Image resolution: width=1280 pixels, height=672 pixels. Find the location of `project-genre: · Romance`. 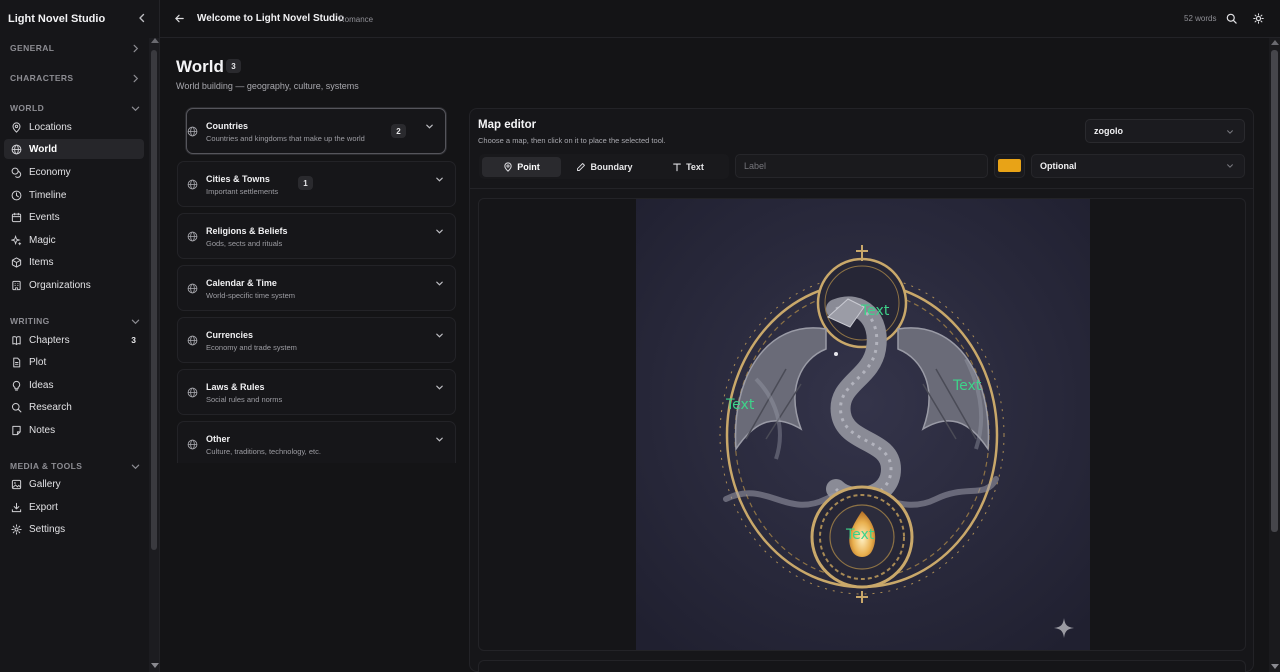

project-genre: · Romance is located at coordinates (354, 19).